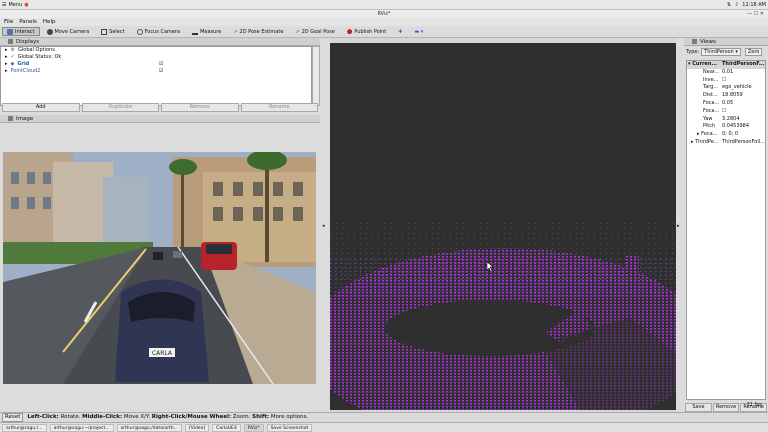 Image resolution: width=768 pixels, height=432 pixels. I want to click on system-tray: ⇅ ♪ 12:18 AM, so click(746, 5).